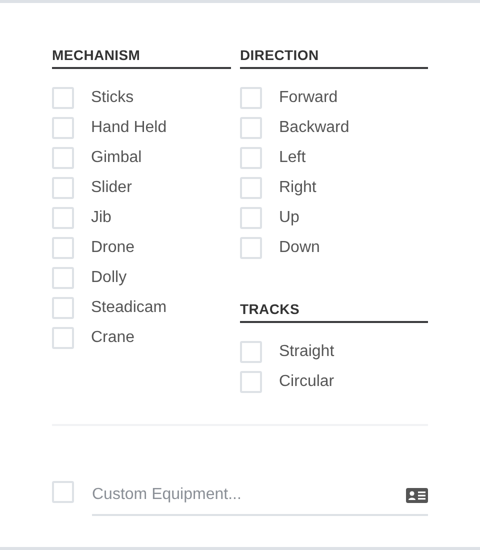 The image size is (480, 550). What do you see at coordinates (101, 218) in the screenshot?
I see `checkbox-label: Jib` at bounding box center [101, 218].